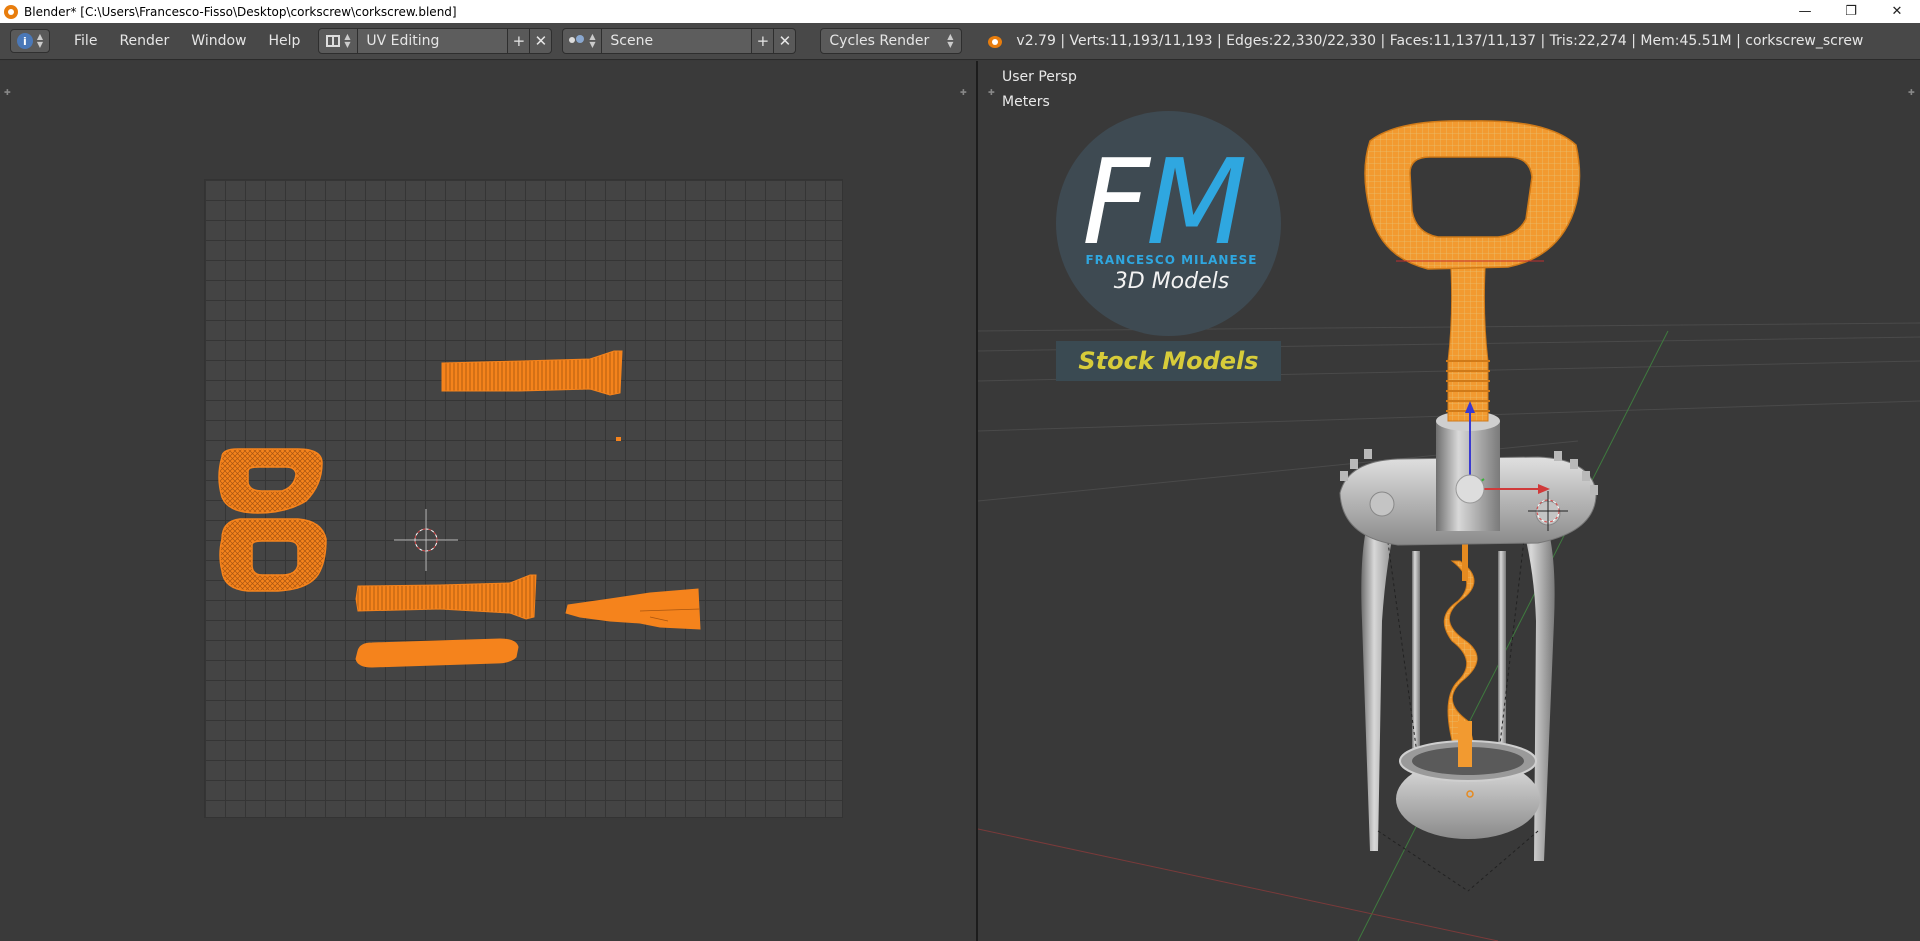 This screenshot has height=941, width=1920. What do you see at coordinates (1472, 195) in the screenshot?
I see `corkscrew-handle-loop` at bounding box center [1472, 195].